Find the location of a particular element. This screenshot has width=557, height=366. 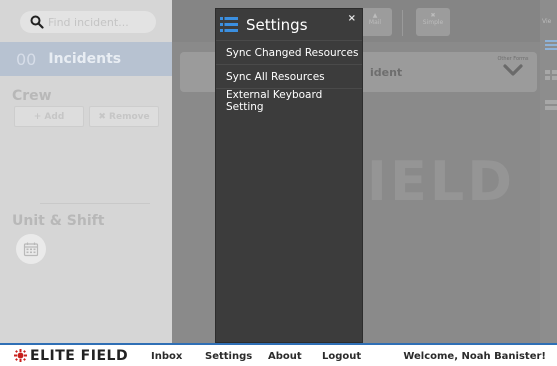

crew-title: Crew is located at coordinates (32, 96).